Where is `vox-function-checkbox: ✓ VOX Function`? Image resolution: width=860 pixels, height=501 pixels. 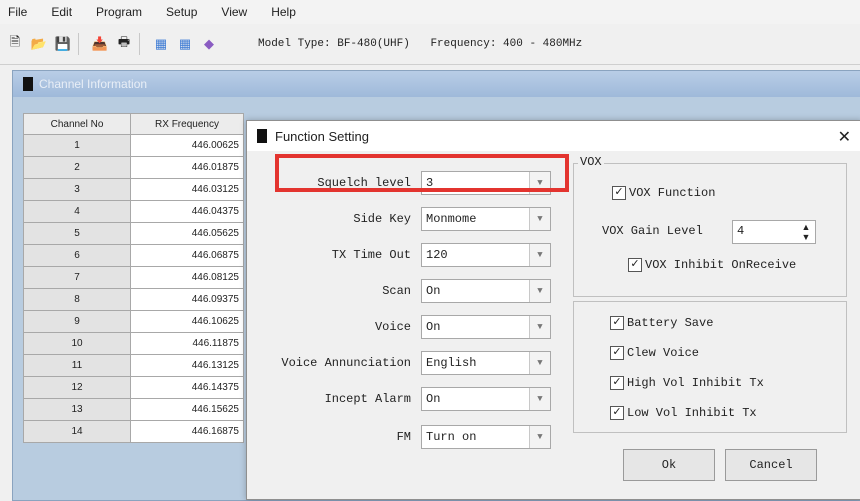
vox-function-checkbox: ✓ VOX Function is located at coordinates (663, 193).